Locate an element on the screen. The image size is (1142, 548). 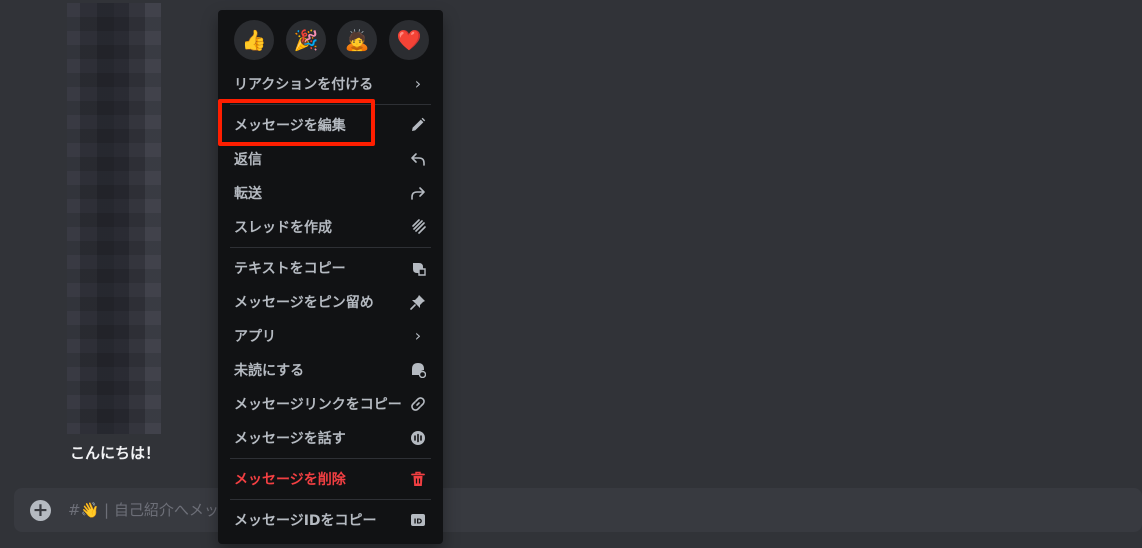
mark-unread-icon is located at coordinates (418, 370).